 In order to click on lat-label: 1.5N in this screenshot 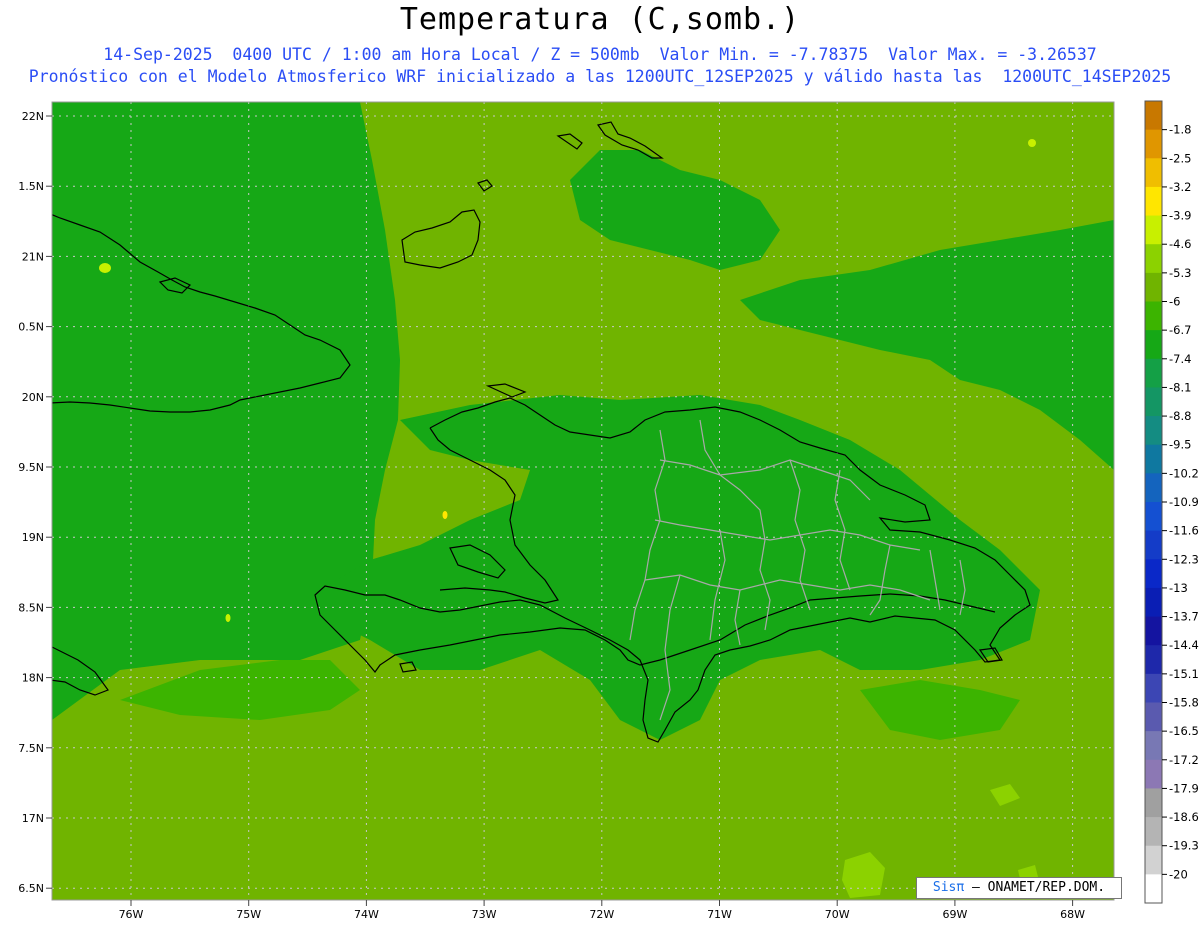, I will do `click(31, 186)`.